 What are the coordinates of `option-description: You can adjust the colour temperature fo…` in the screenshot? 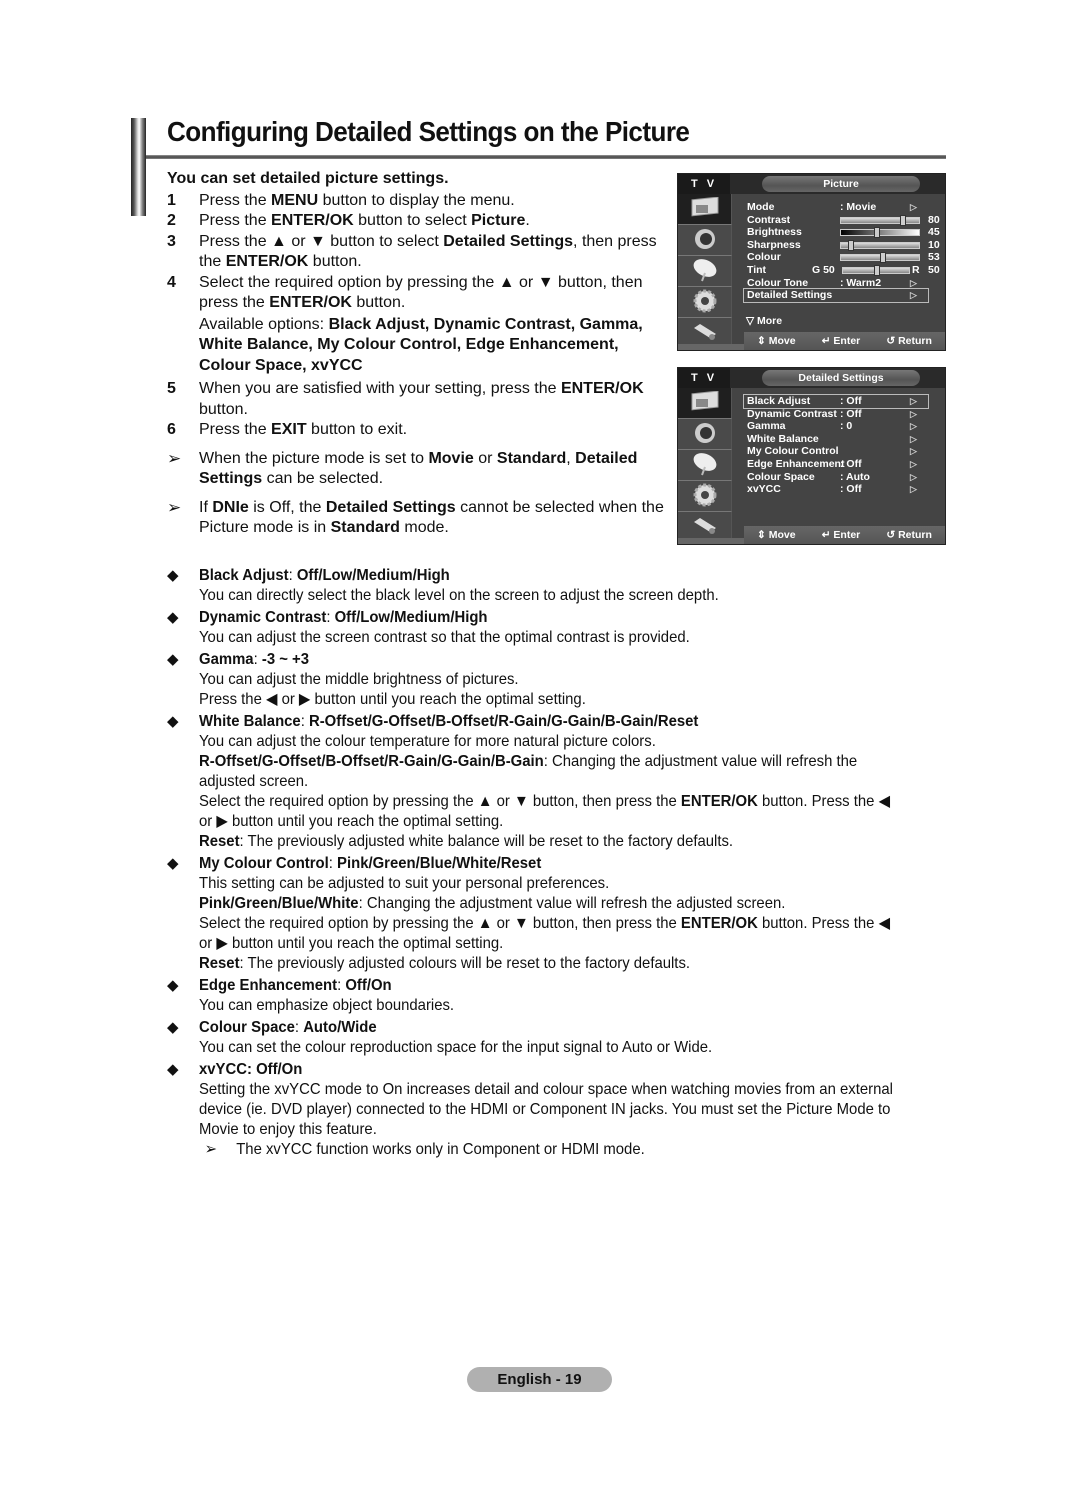 It's located at (551, 742).